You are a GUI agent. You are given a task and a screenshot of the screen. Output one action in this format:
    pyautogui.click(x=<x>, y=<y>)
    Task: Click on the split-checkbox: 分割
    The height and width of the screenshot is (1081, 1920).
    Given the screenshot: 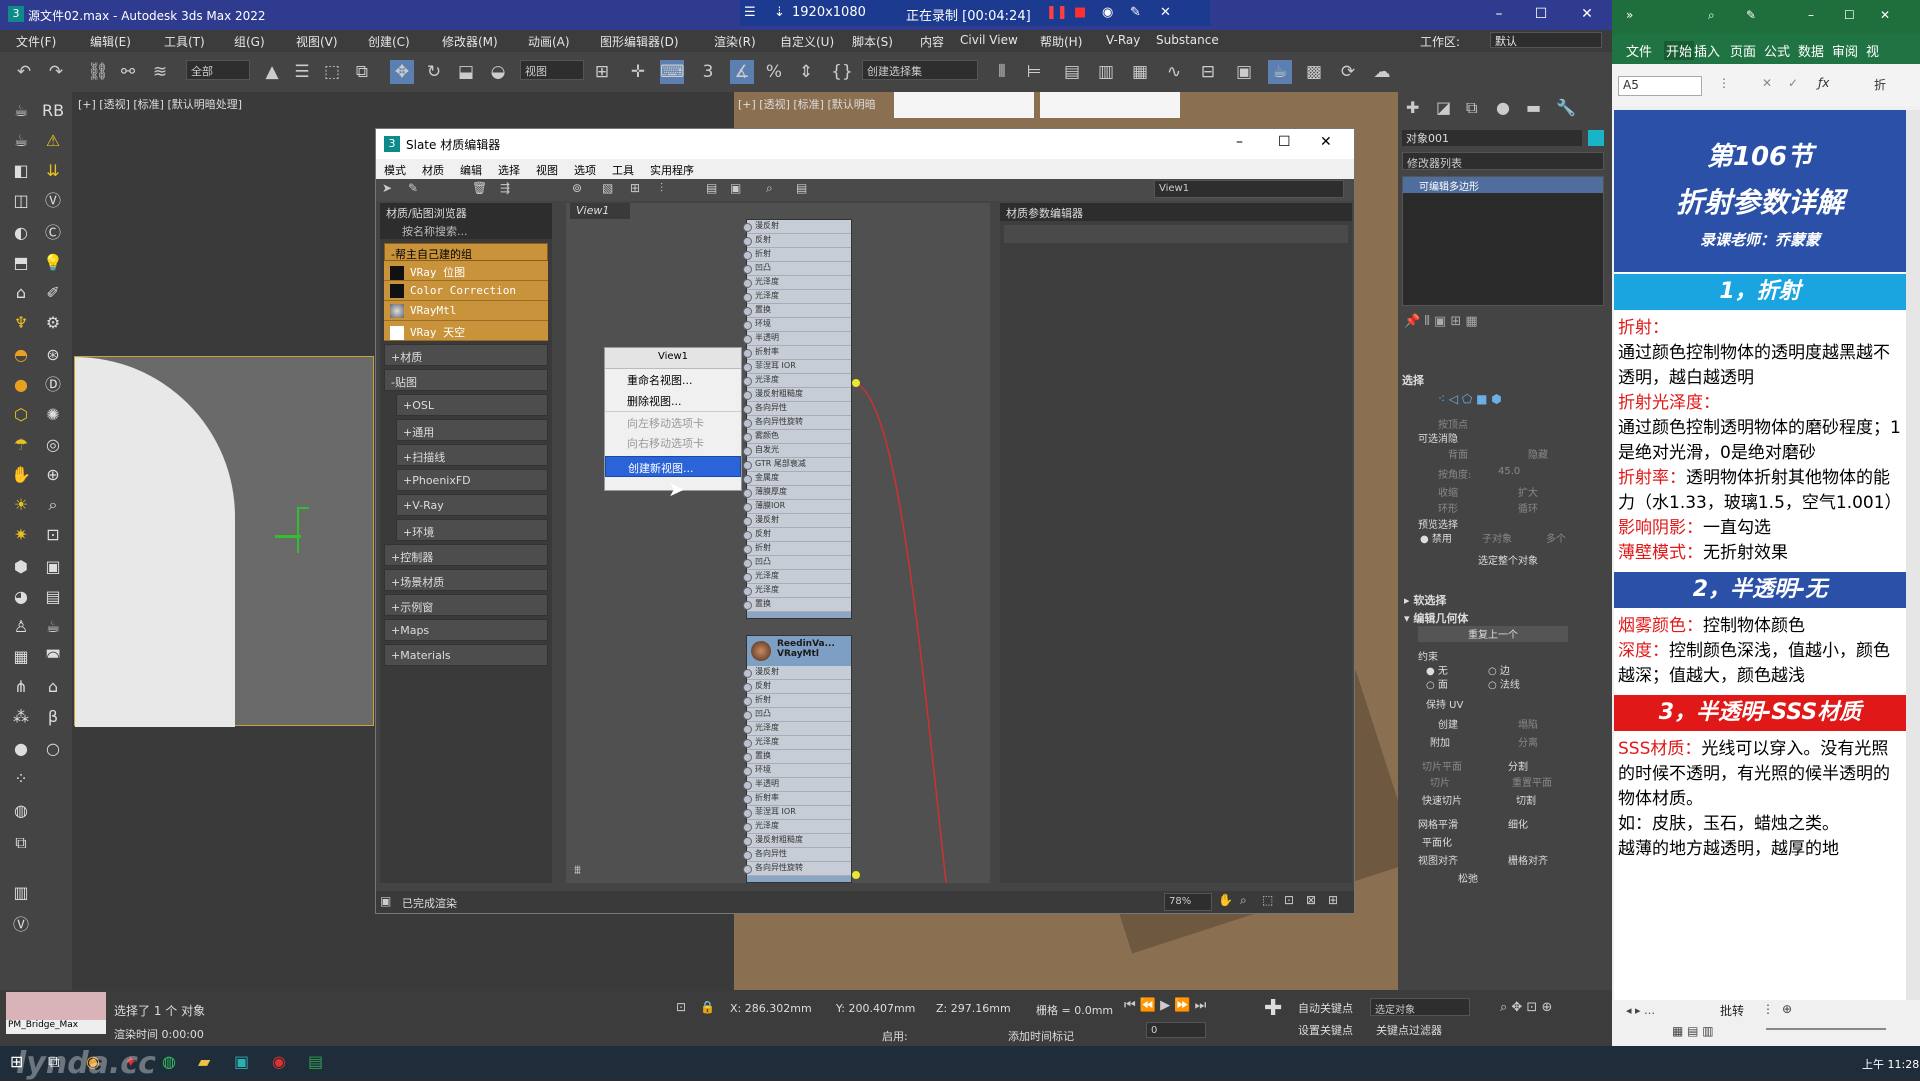 What is the action you would take?
    pyautogui.click(x=1518, y=765)
    